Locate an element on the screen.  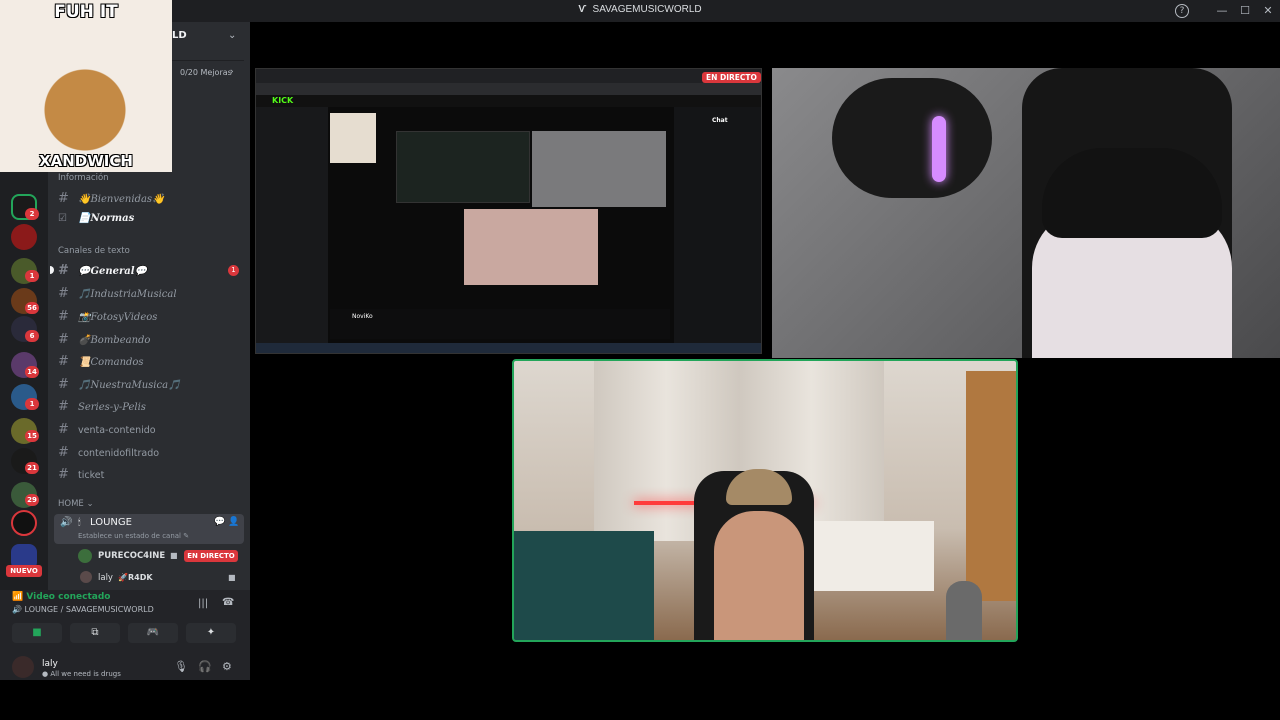
channel-series-y-pelis: # Series-y-Pelis is located at coordinates (151, 408).